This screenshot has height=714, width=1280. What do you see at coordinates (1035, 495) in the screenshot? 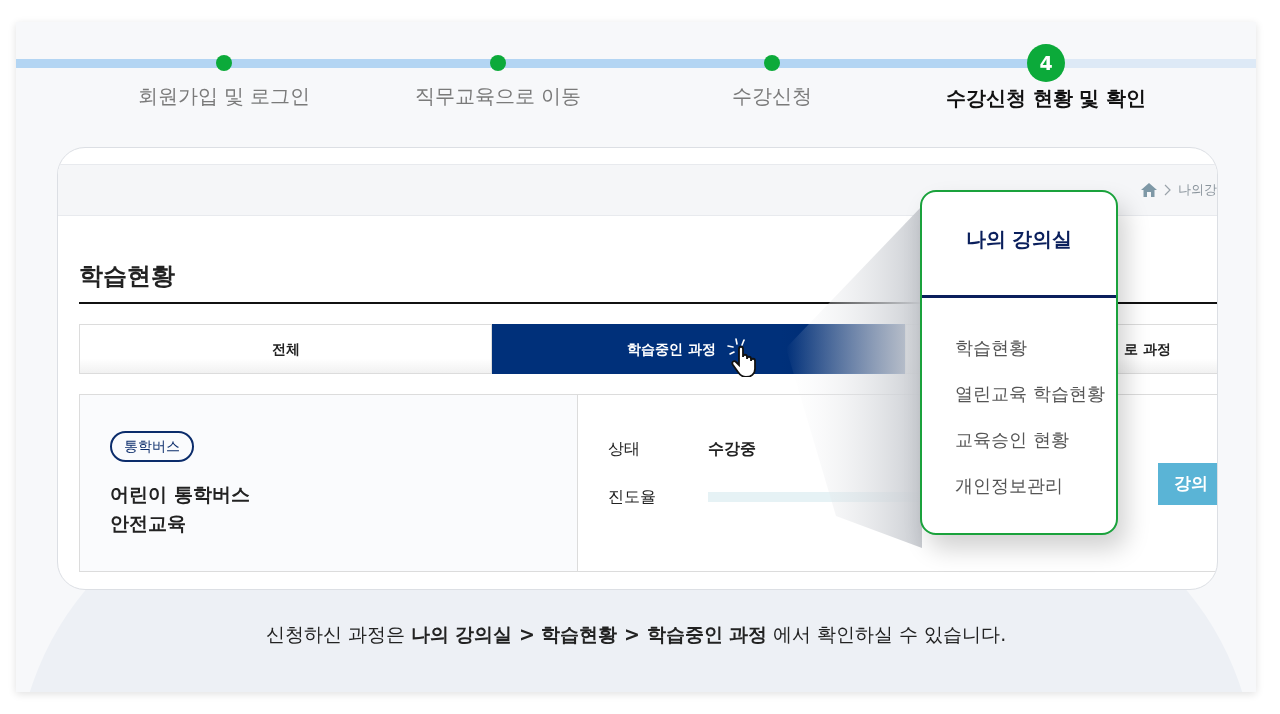
I see `menu-item: 개인정보관리` at bounding box center [1035, 495].